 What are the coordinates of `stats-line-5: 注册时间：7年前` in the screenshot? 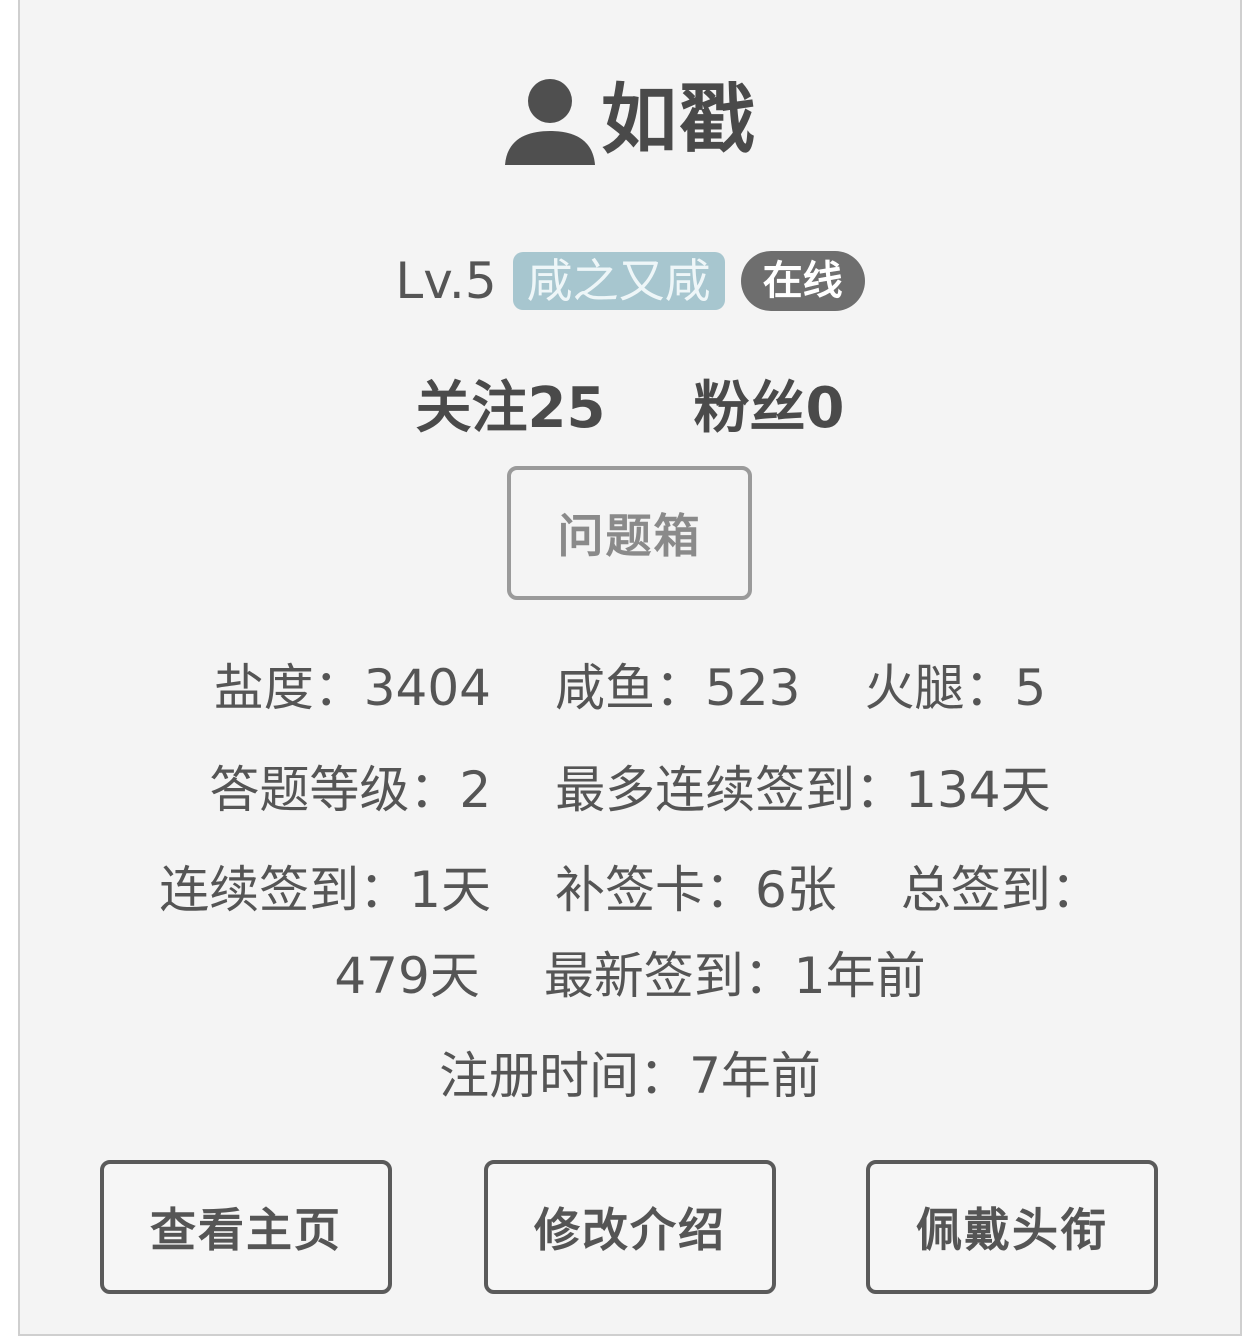 It's located at (630, 1072).